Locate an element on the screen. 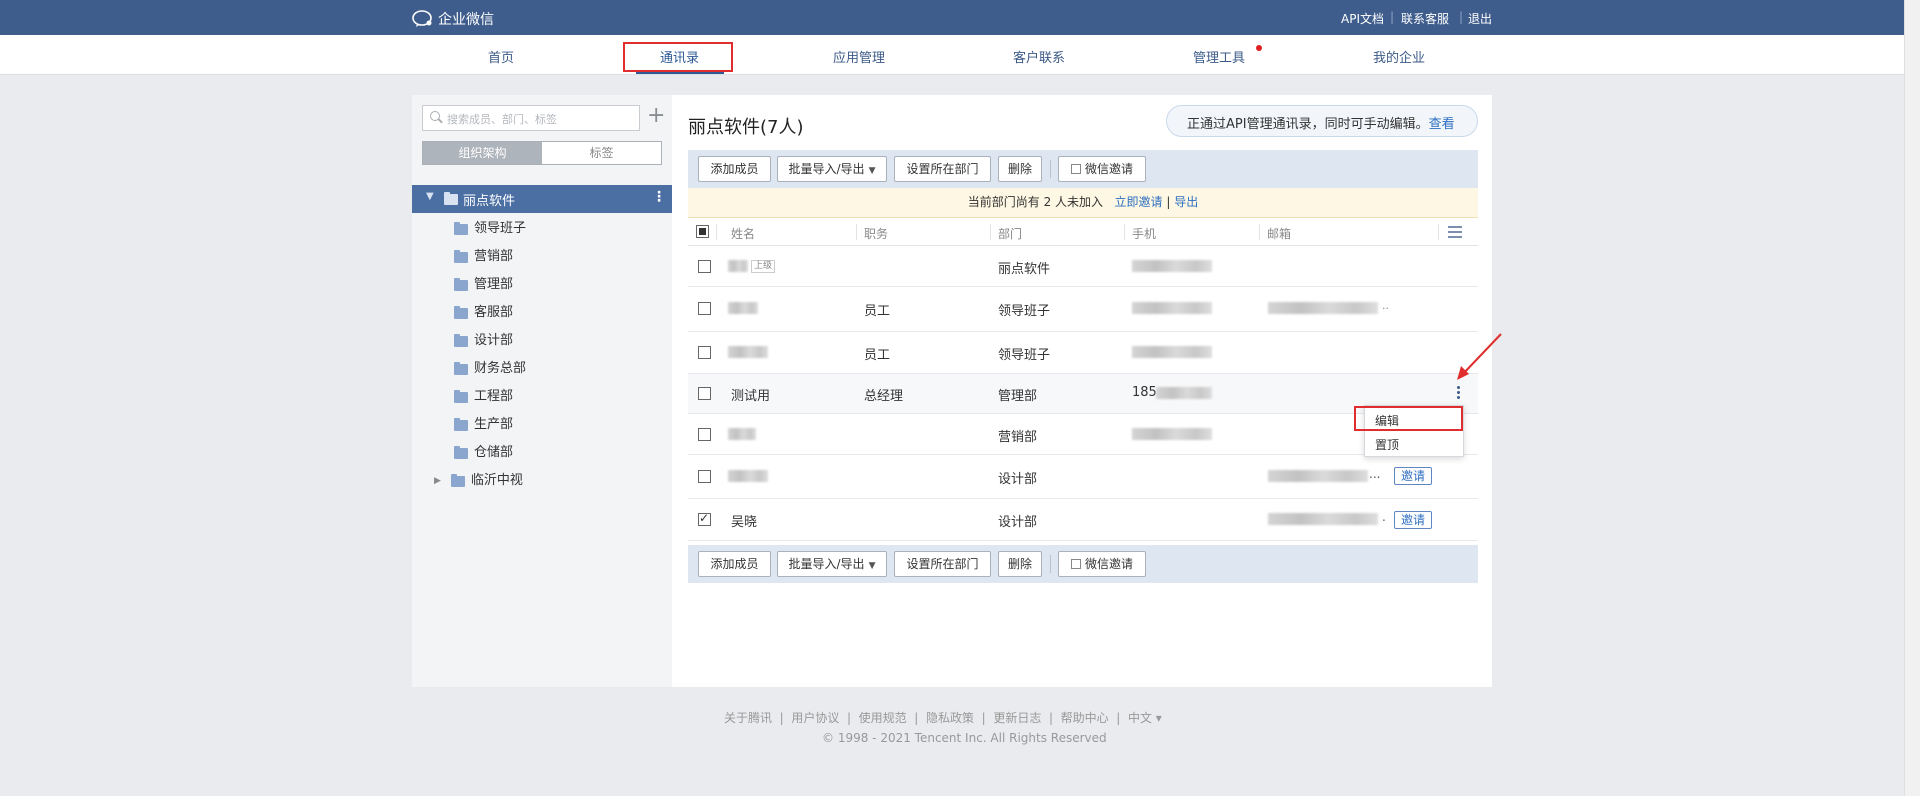 Image resolution: width=1920 pixels, height=796 pixels. wechat-invite-label: 微信邀请 is located at coordinates (1108, 564).